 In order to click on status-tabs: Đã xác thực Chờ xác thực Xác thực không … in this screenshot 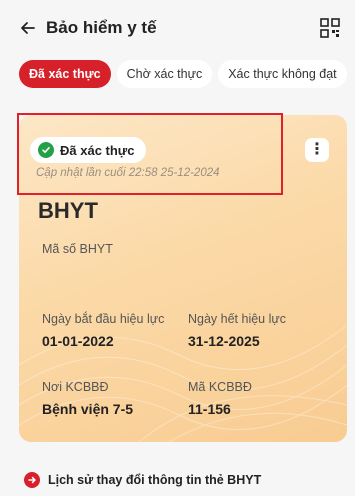, I will do `click(183, 74)`.